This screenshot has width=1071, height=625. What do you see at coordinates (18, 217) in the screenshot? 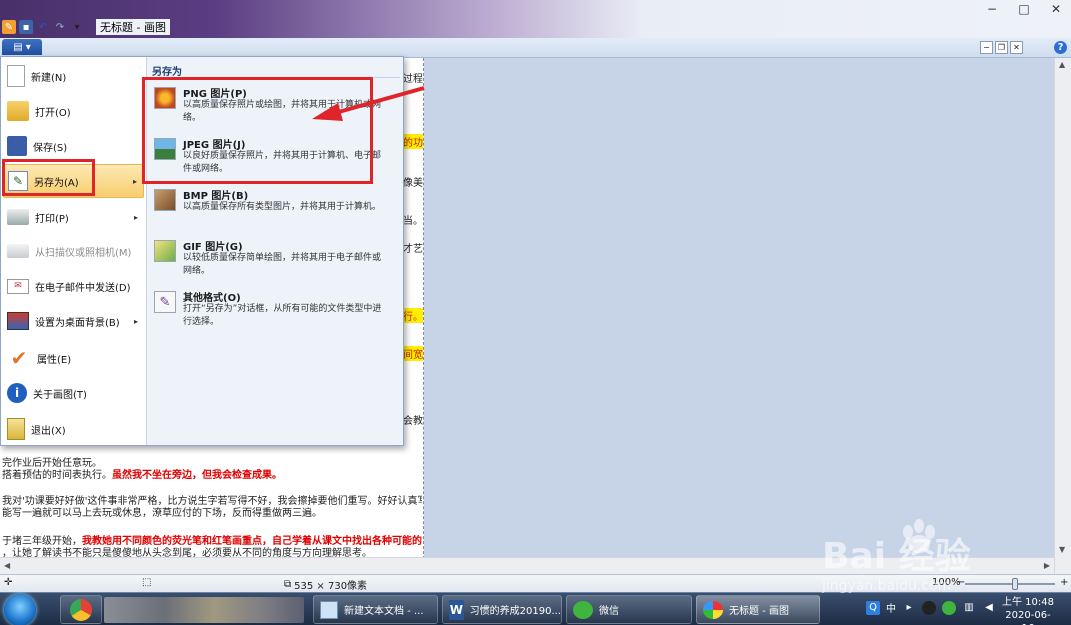
I see `printer-icon` at bounding box center [18, 217].